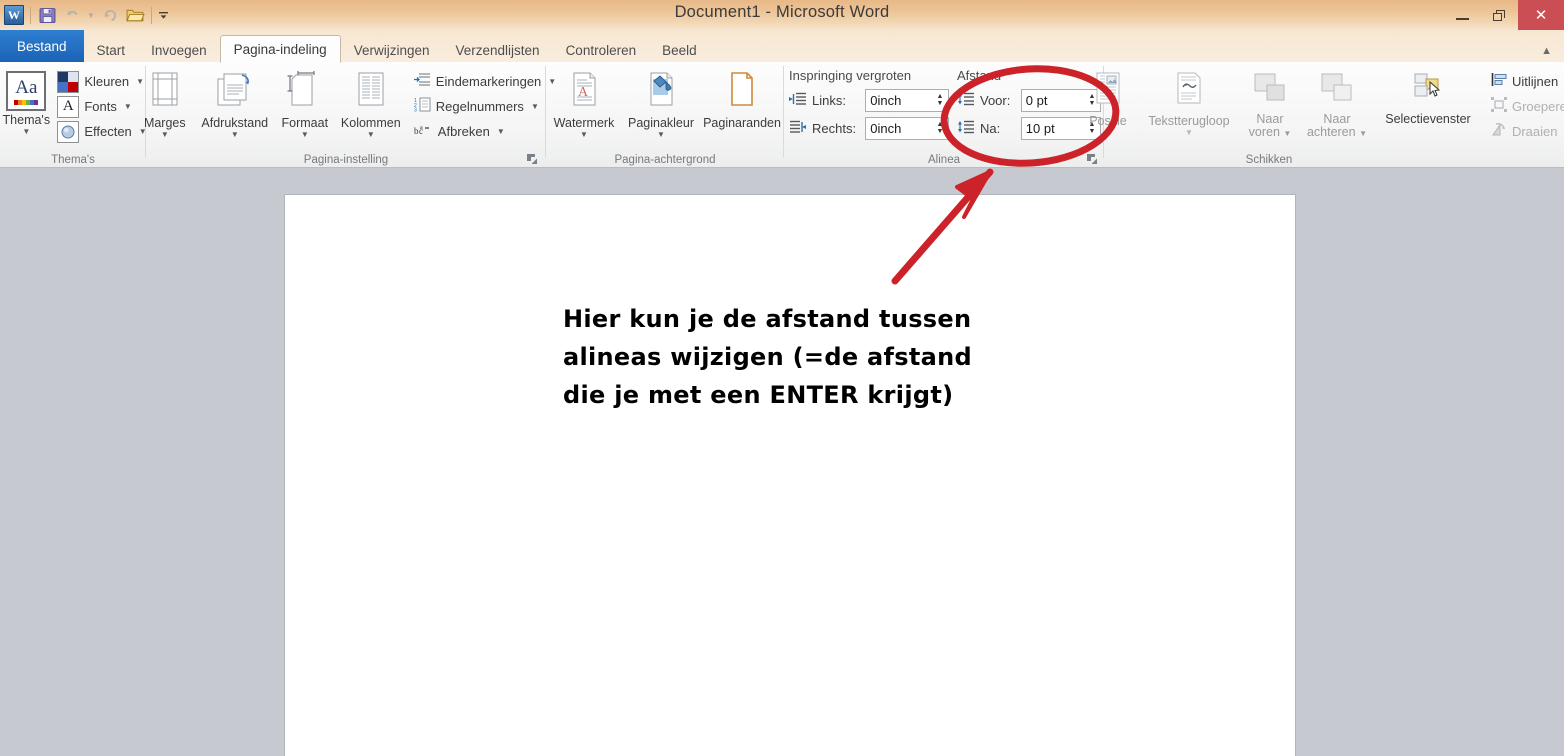 Image resolution: width=1564 pixels, height=756 pixels. Describe the element at coordinates (421, 128) in the screenshot. I see `svg-text: a` at that location.